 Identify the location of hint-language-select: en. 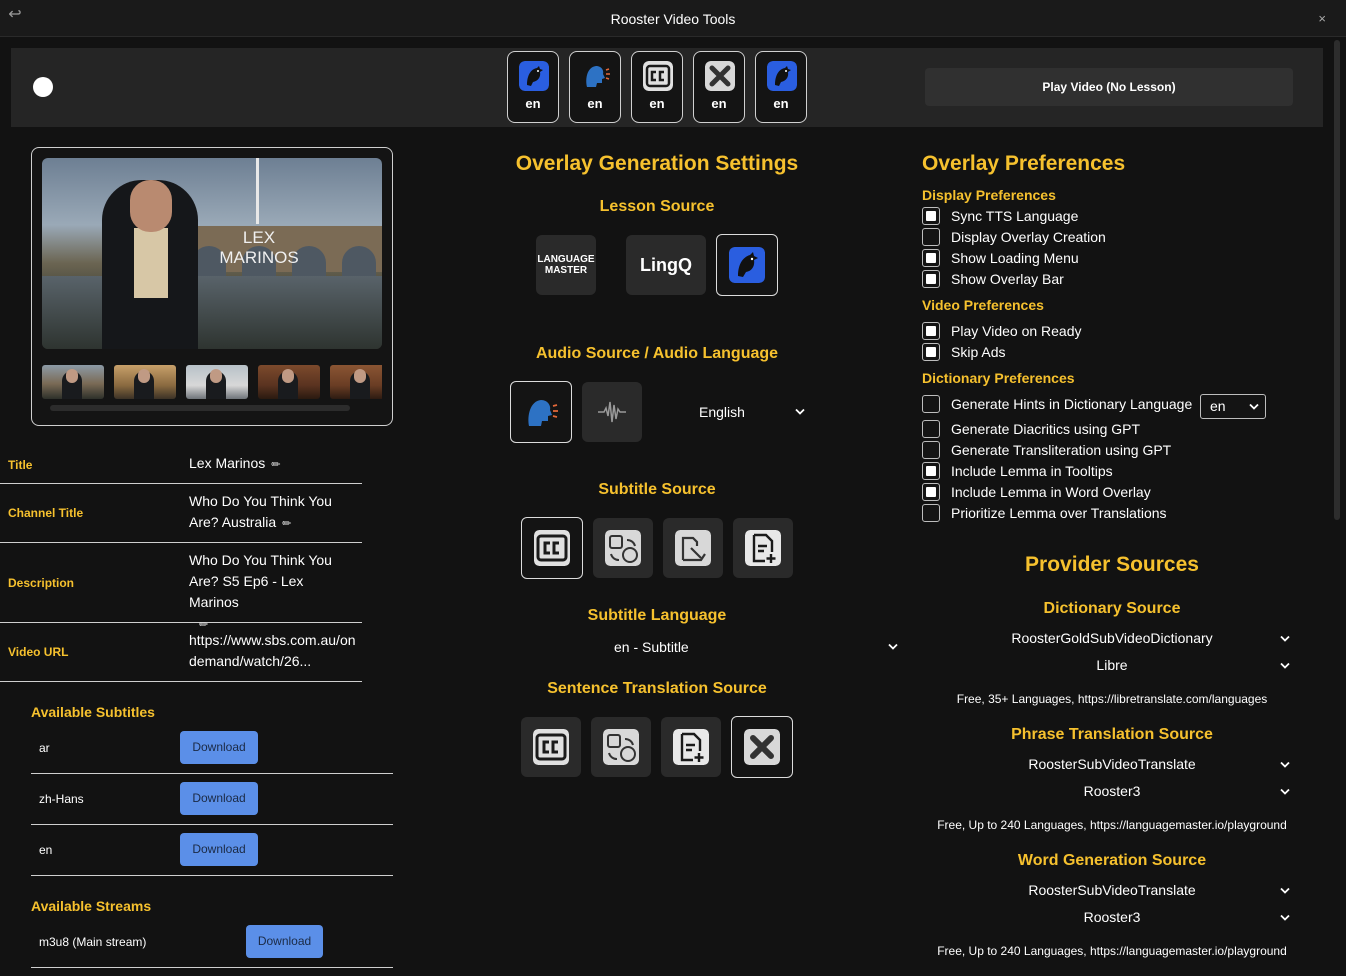
(1233, 406).